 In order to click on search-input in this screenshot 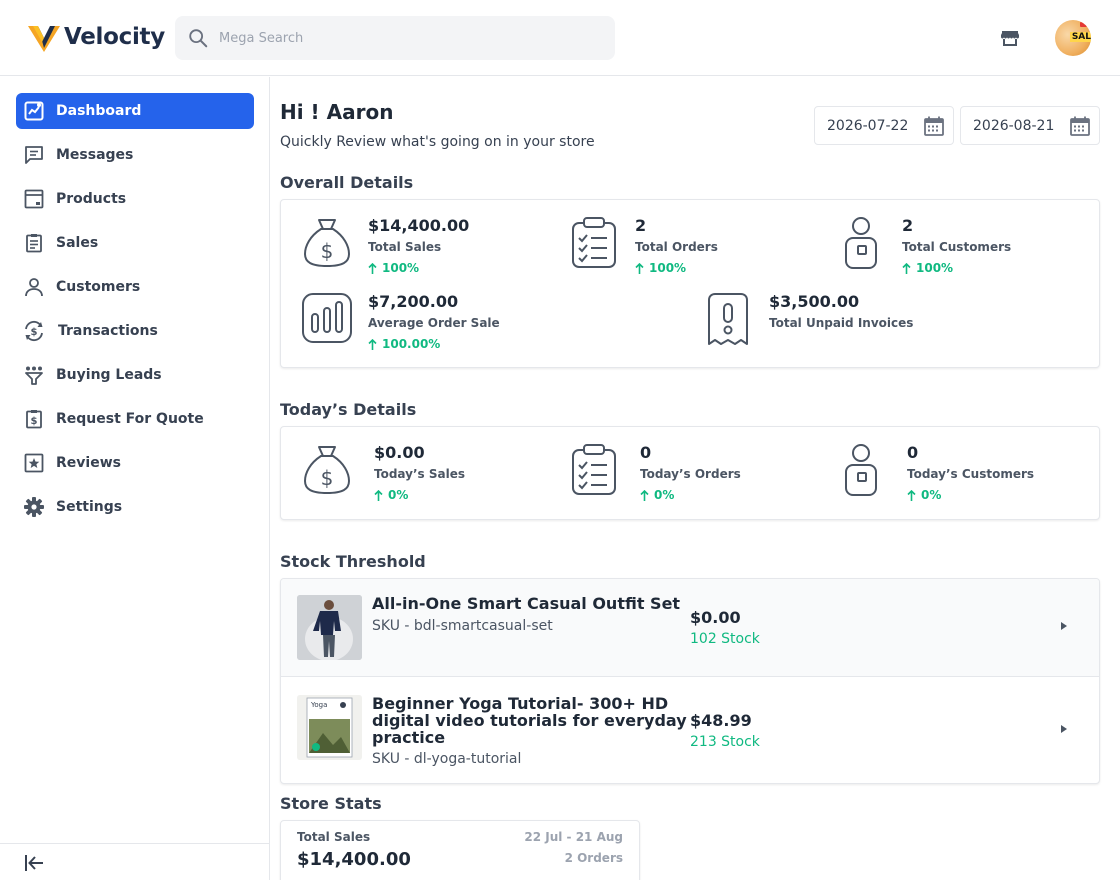, I will do `click(409, 38)`.